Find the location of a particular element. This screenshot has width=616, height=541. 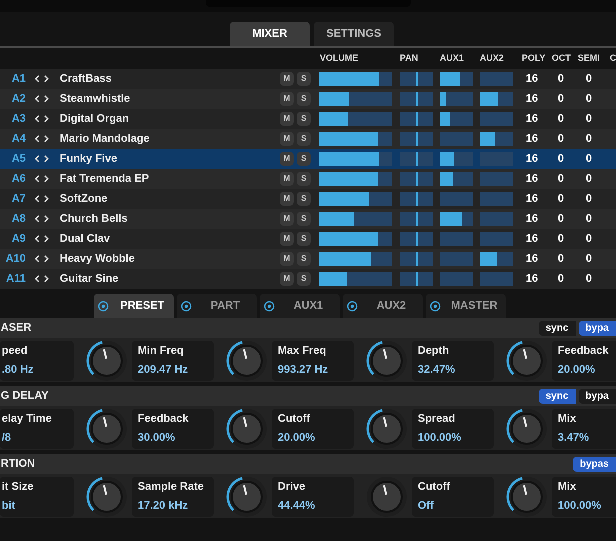

track-row: A8 Church Bells M S 16 0 0 is located at coordinates (308, 219).